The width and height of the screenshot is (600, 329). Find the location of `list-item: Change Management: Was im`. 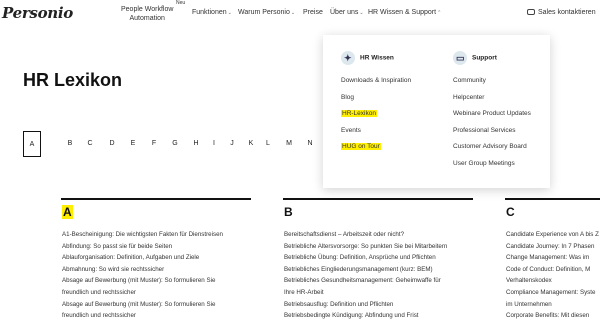

list-item: Change Management: Was im is located at coordinates (553, 258).